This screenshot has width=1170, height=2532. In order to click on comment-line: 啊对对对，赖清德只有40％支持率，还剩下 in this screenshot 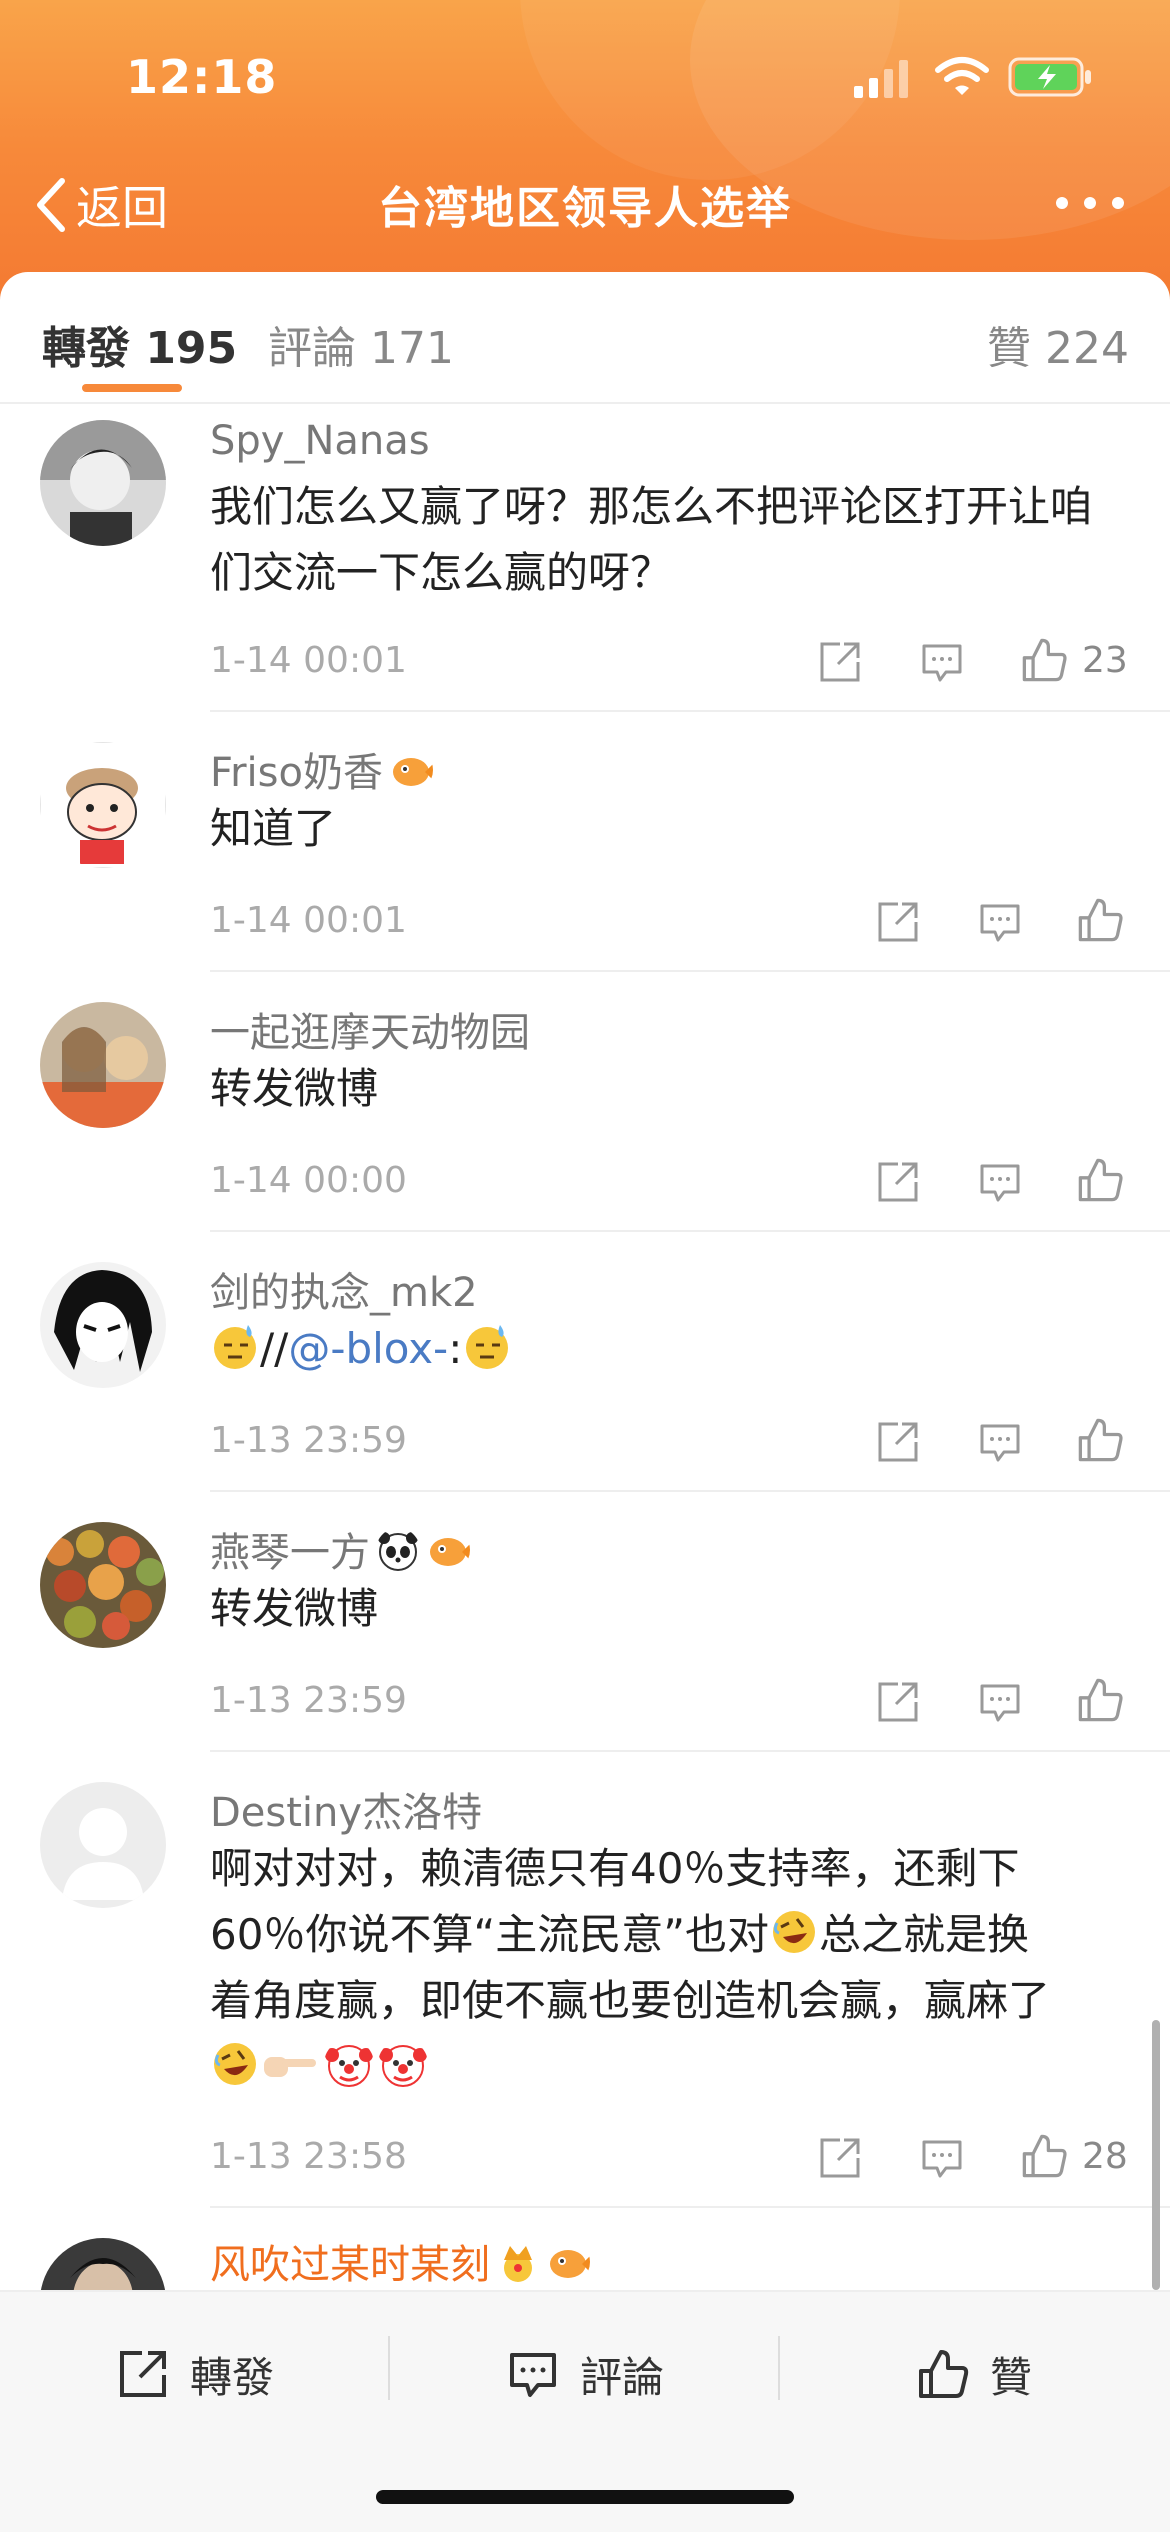, I will do `click(615, 1868)`.